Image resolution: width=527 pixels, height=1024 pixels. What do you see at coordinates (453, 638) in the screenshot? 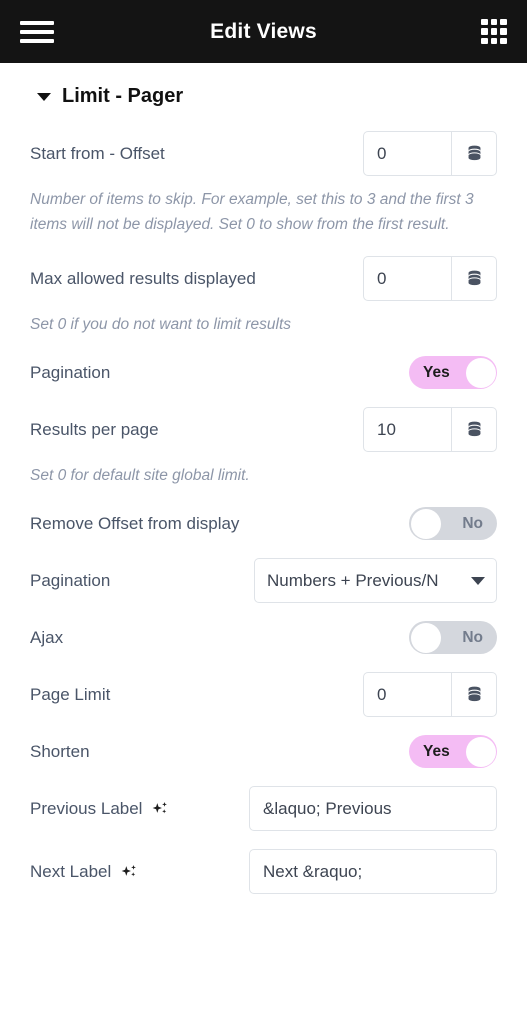
I see `ajax-toggle: No` at bounding box center [453, 638].